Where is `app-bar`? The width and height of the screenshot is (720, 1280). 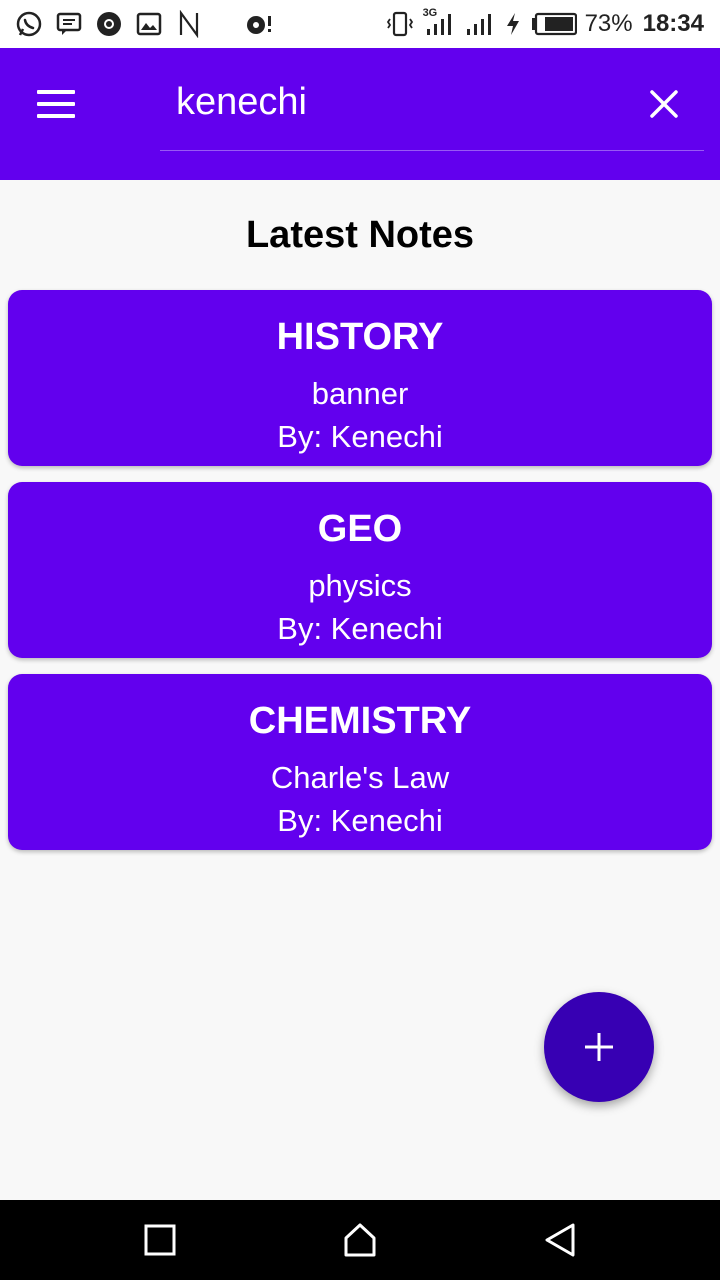
app-bar is located at coordinates (360, 114).